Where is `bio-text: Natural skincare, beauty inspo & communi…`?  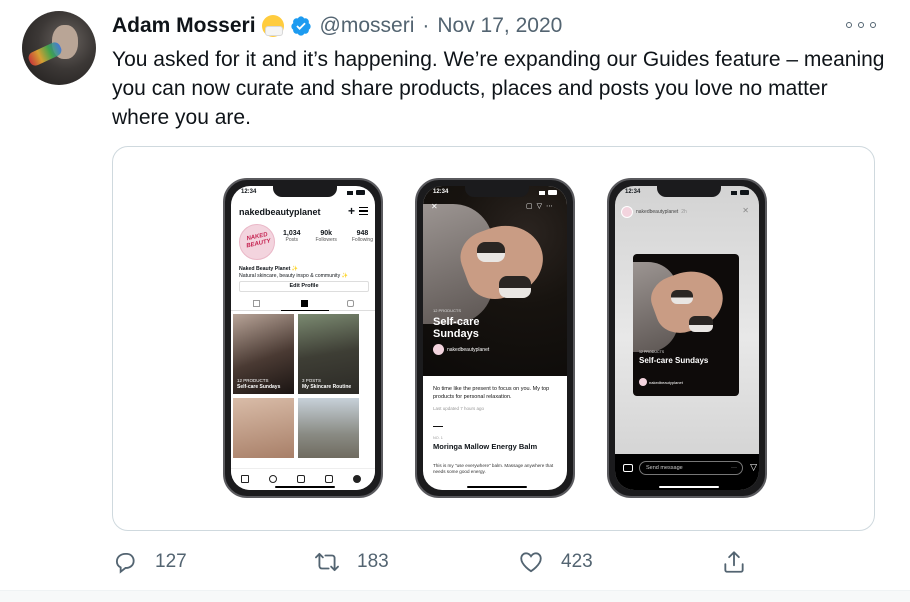 bio-text: Natural skincare, beauty inspo & communi… is located at coordinates (294, 276).